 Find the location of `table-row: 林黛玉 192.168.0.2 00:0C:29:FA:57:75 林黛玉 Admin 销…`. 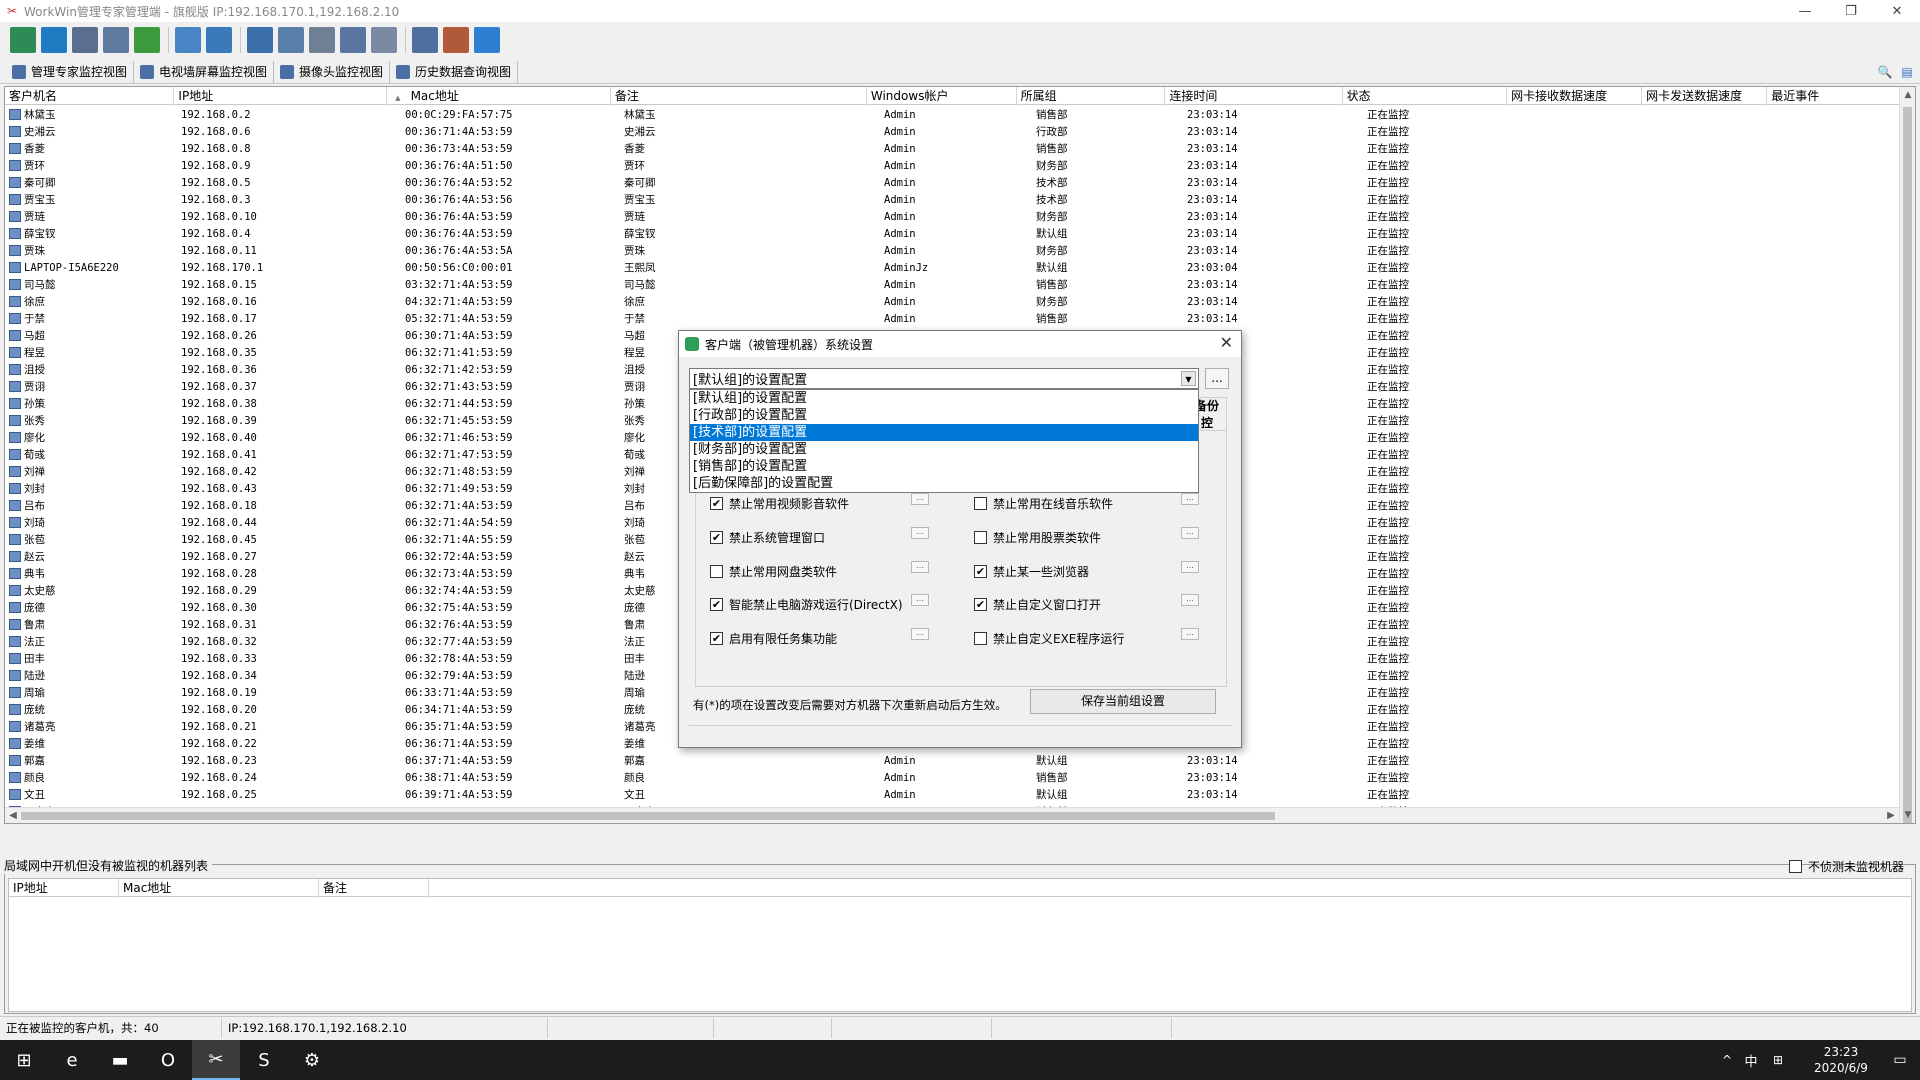

table-row: 林黛玉 192.168.0.2 00:0C:29:FA:57:75 林黛玉 Admin 销… is located at coordinates (950, 114).